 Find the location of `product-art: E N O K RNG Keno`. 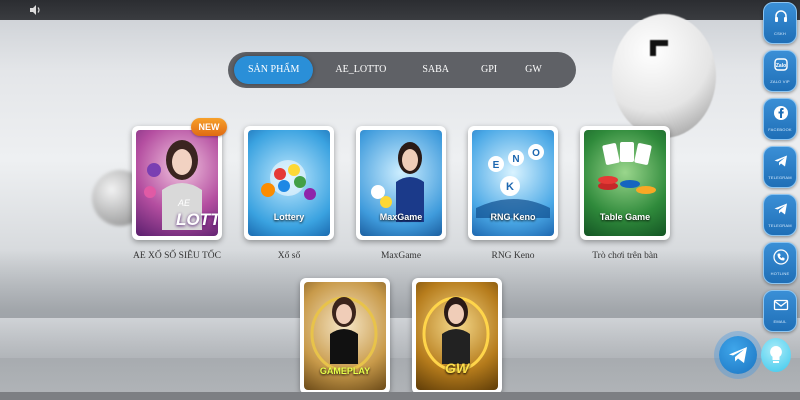

product-art: E N O K RNG Keno is located at coordinates (513, 183).